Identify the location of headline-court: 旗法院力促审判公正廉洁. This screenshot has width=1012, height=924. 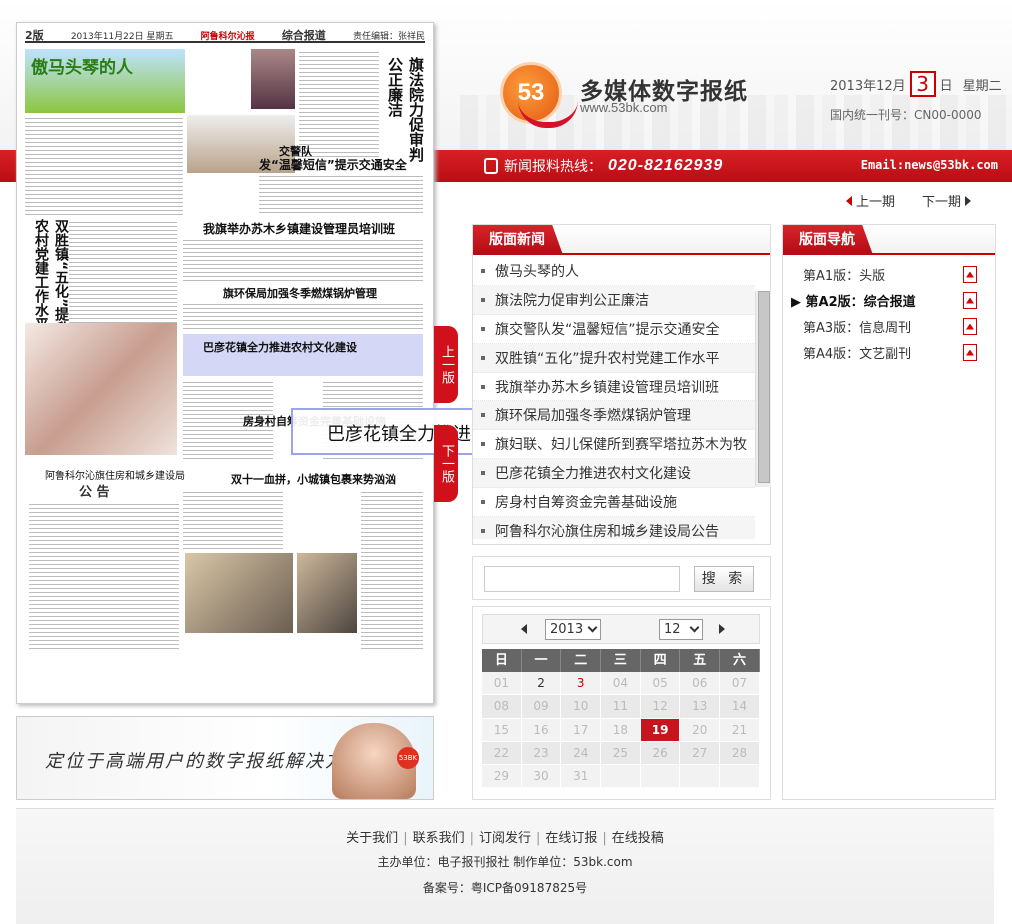
(406, 112).